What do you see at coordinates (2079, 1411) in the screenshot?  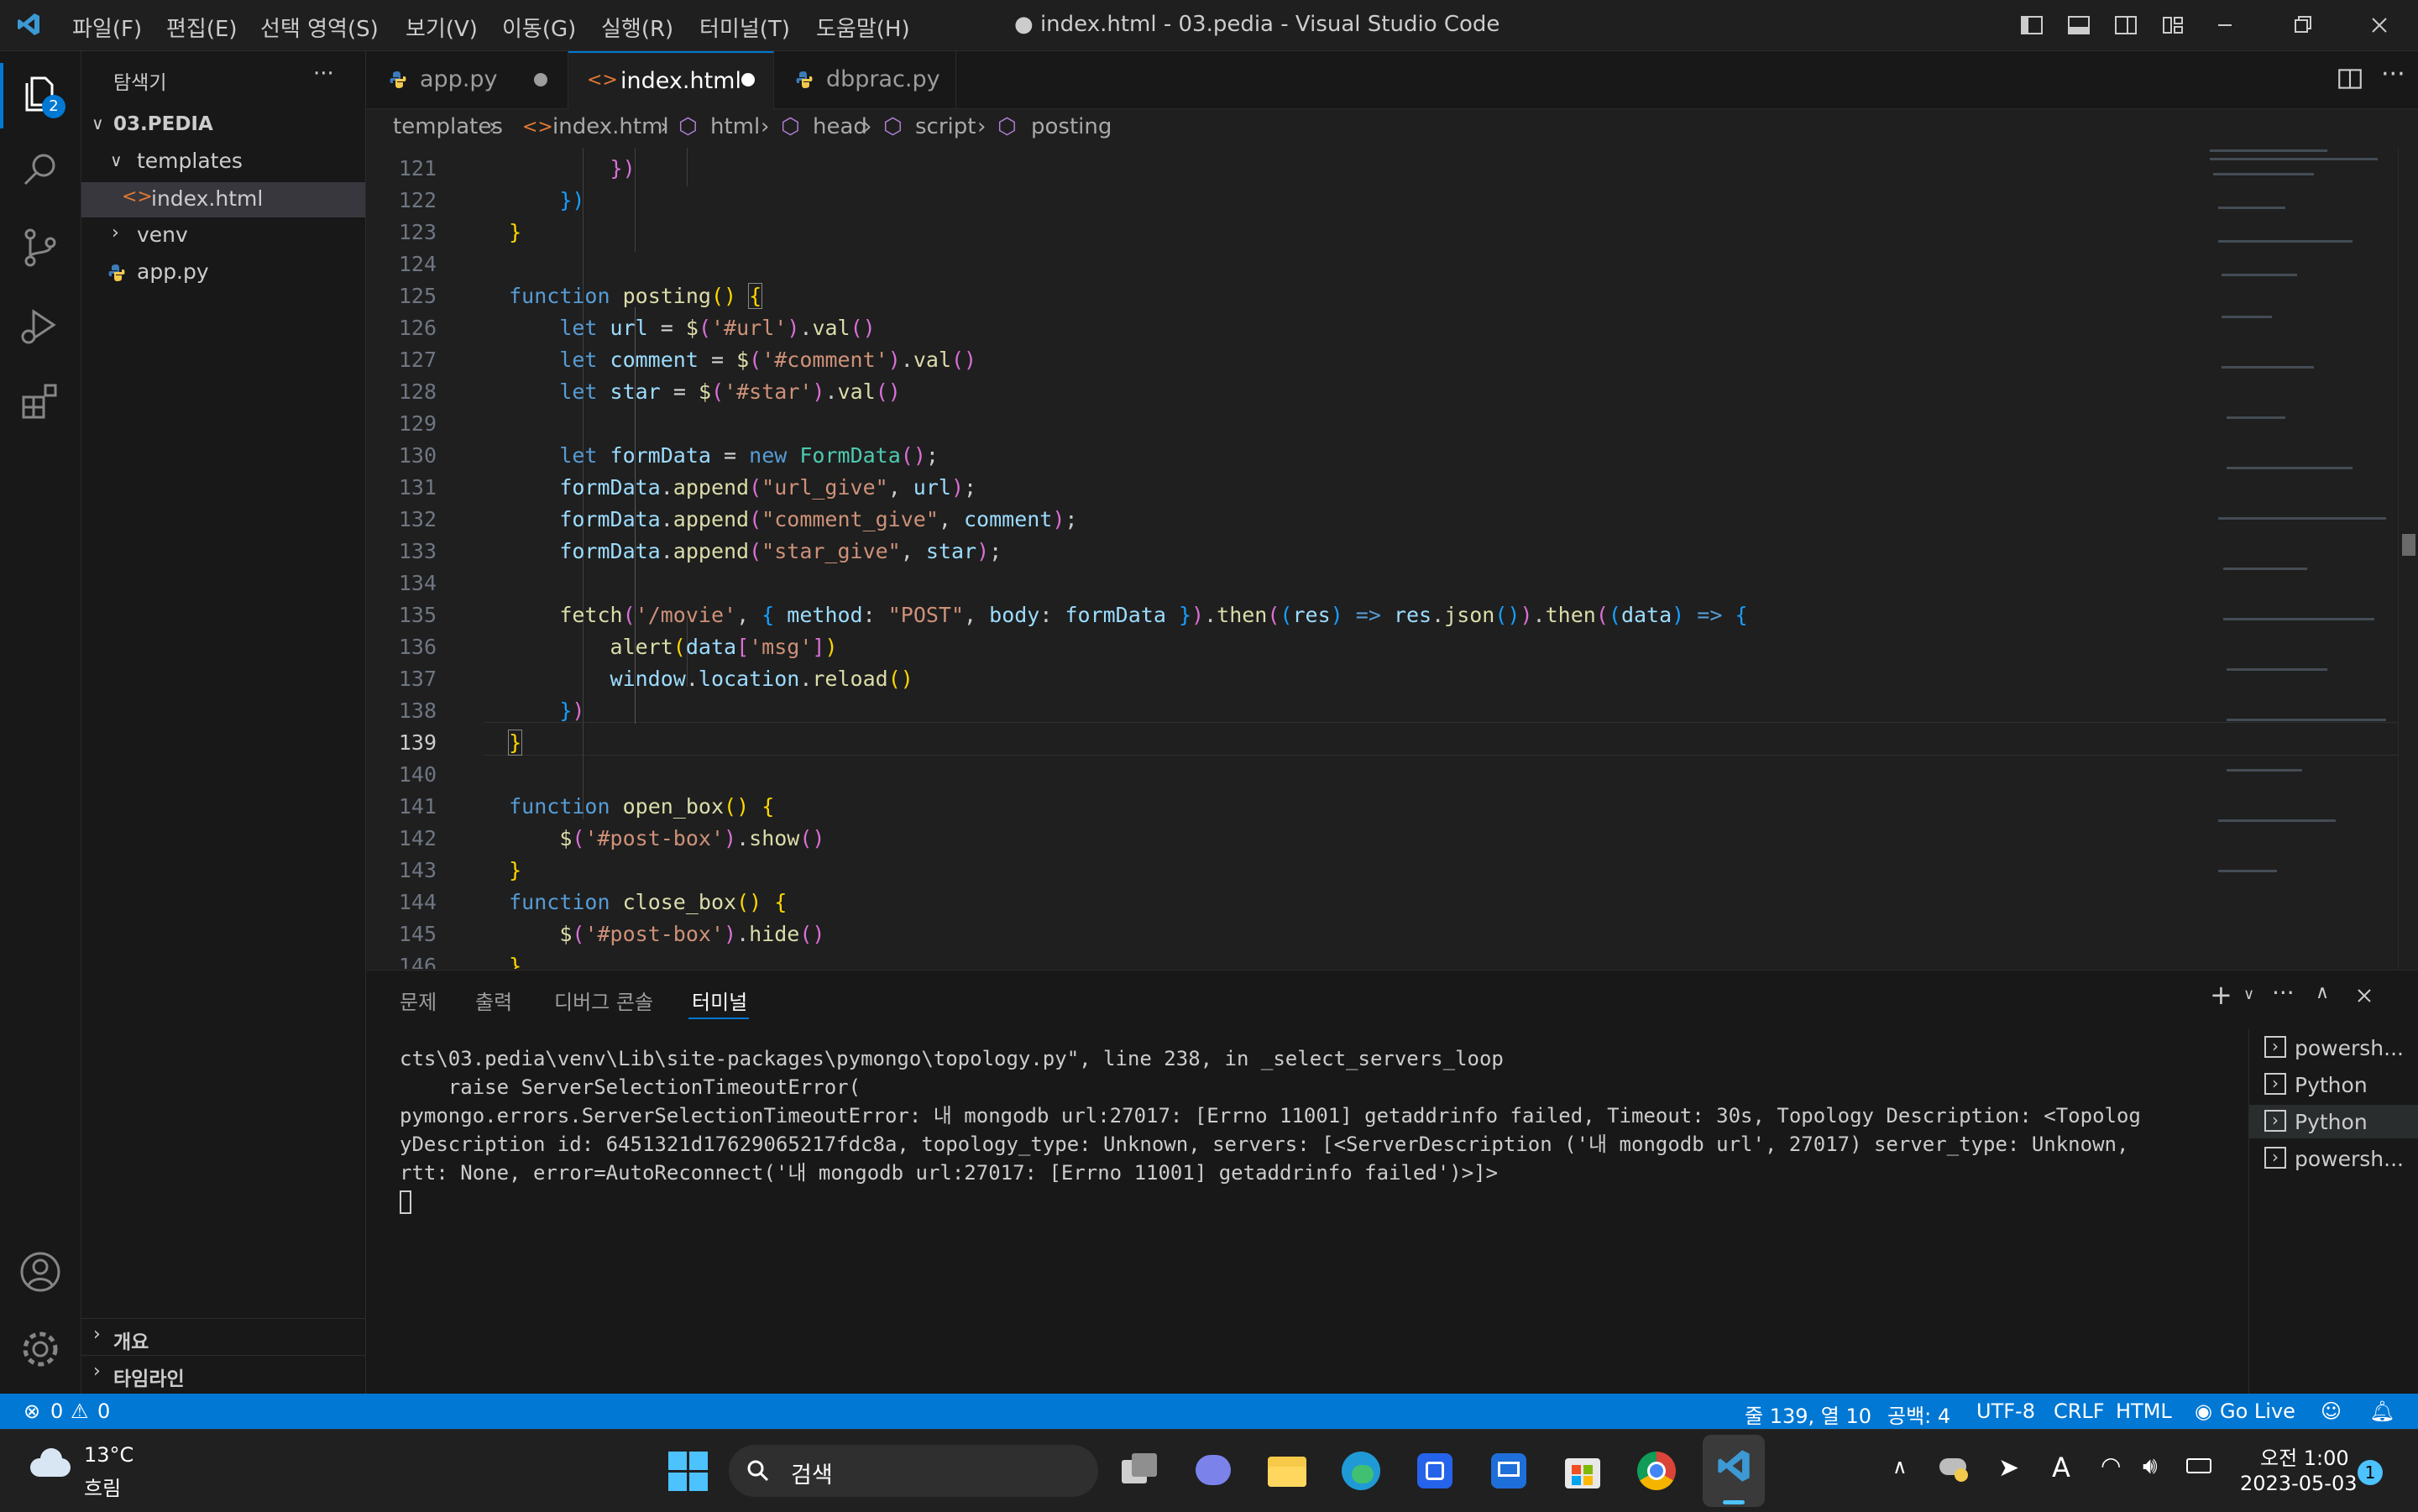 I see `line-ending: CRLF` at bounding box center [2079, 1411].